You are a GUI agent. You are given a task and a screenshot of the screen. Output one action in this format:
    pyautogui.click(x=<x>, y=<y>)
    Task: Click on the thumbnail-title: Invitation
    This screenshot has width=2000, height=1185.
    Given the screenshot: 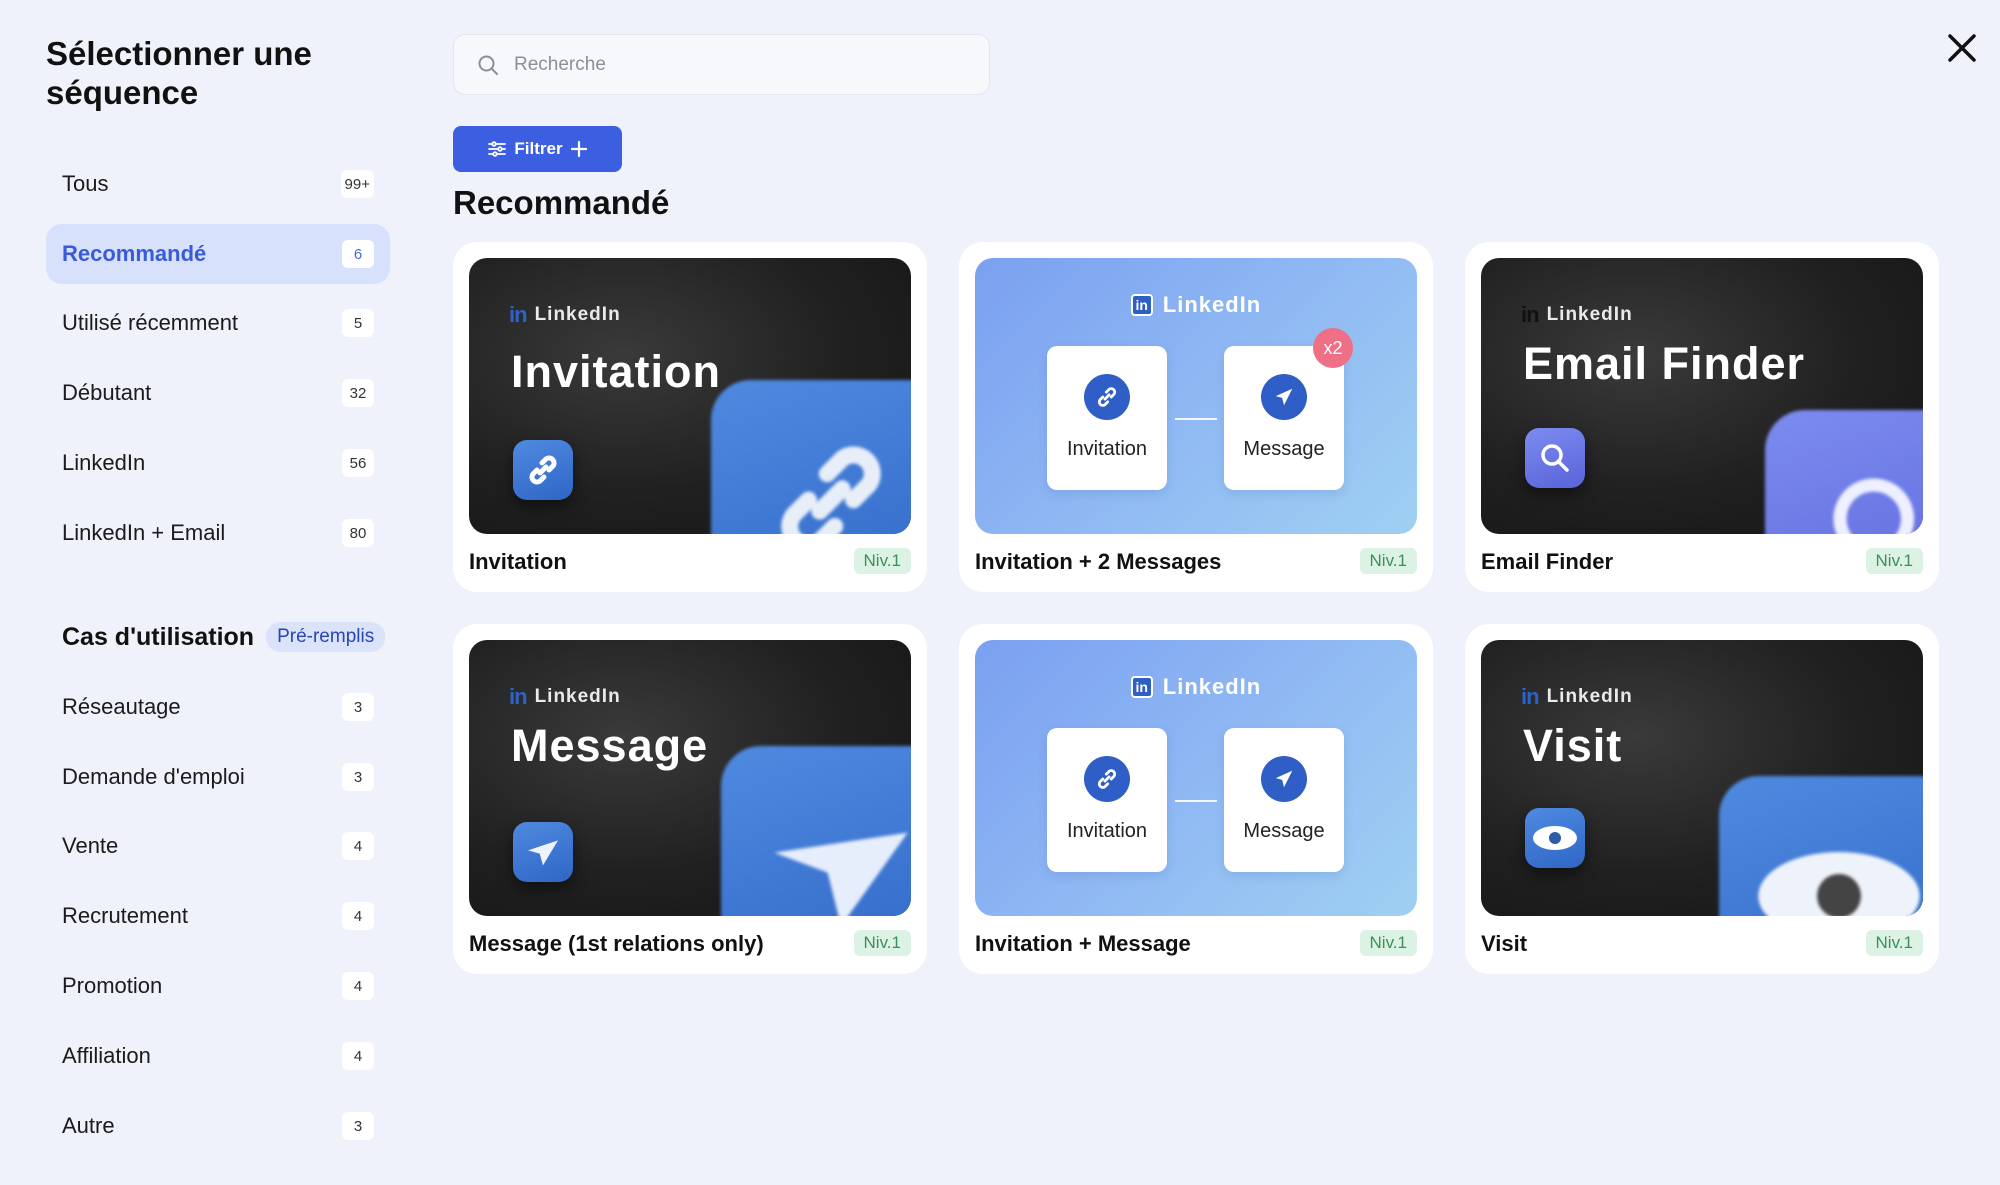 What is the action you would take?
    pyautogui.click(x=616, y=371)
    